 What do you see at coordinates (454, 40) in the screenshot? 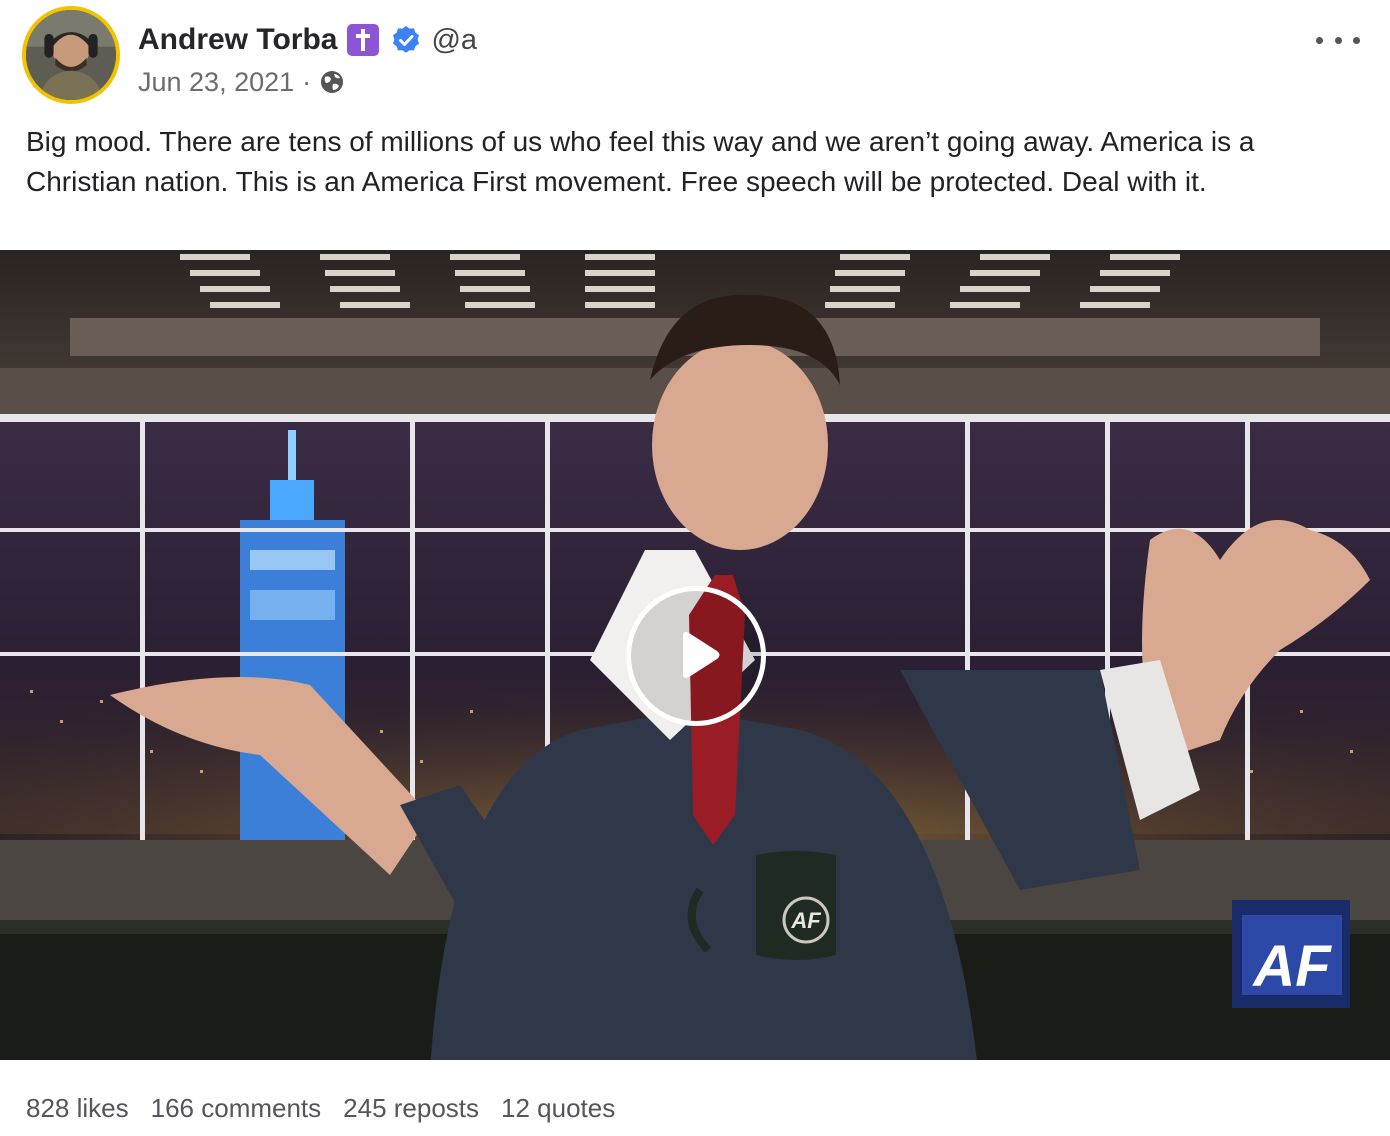
I see `author-handle: @a` at bounding box center [454, 40].